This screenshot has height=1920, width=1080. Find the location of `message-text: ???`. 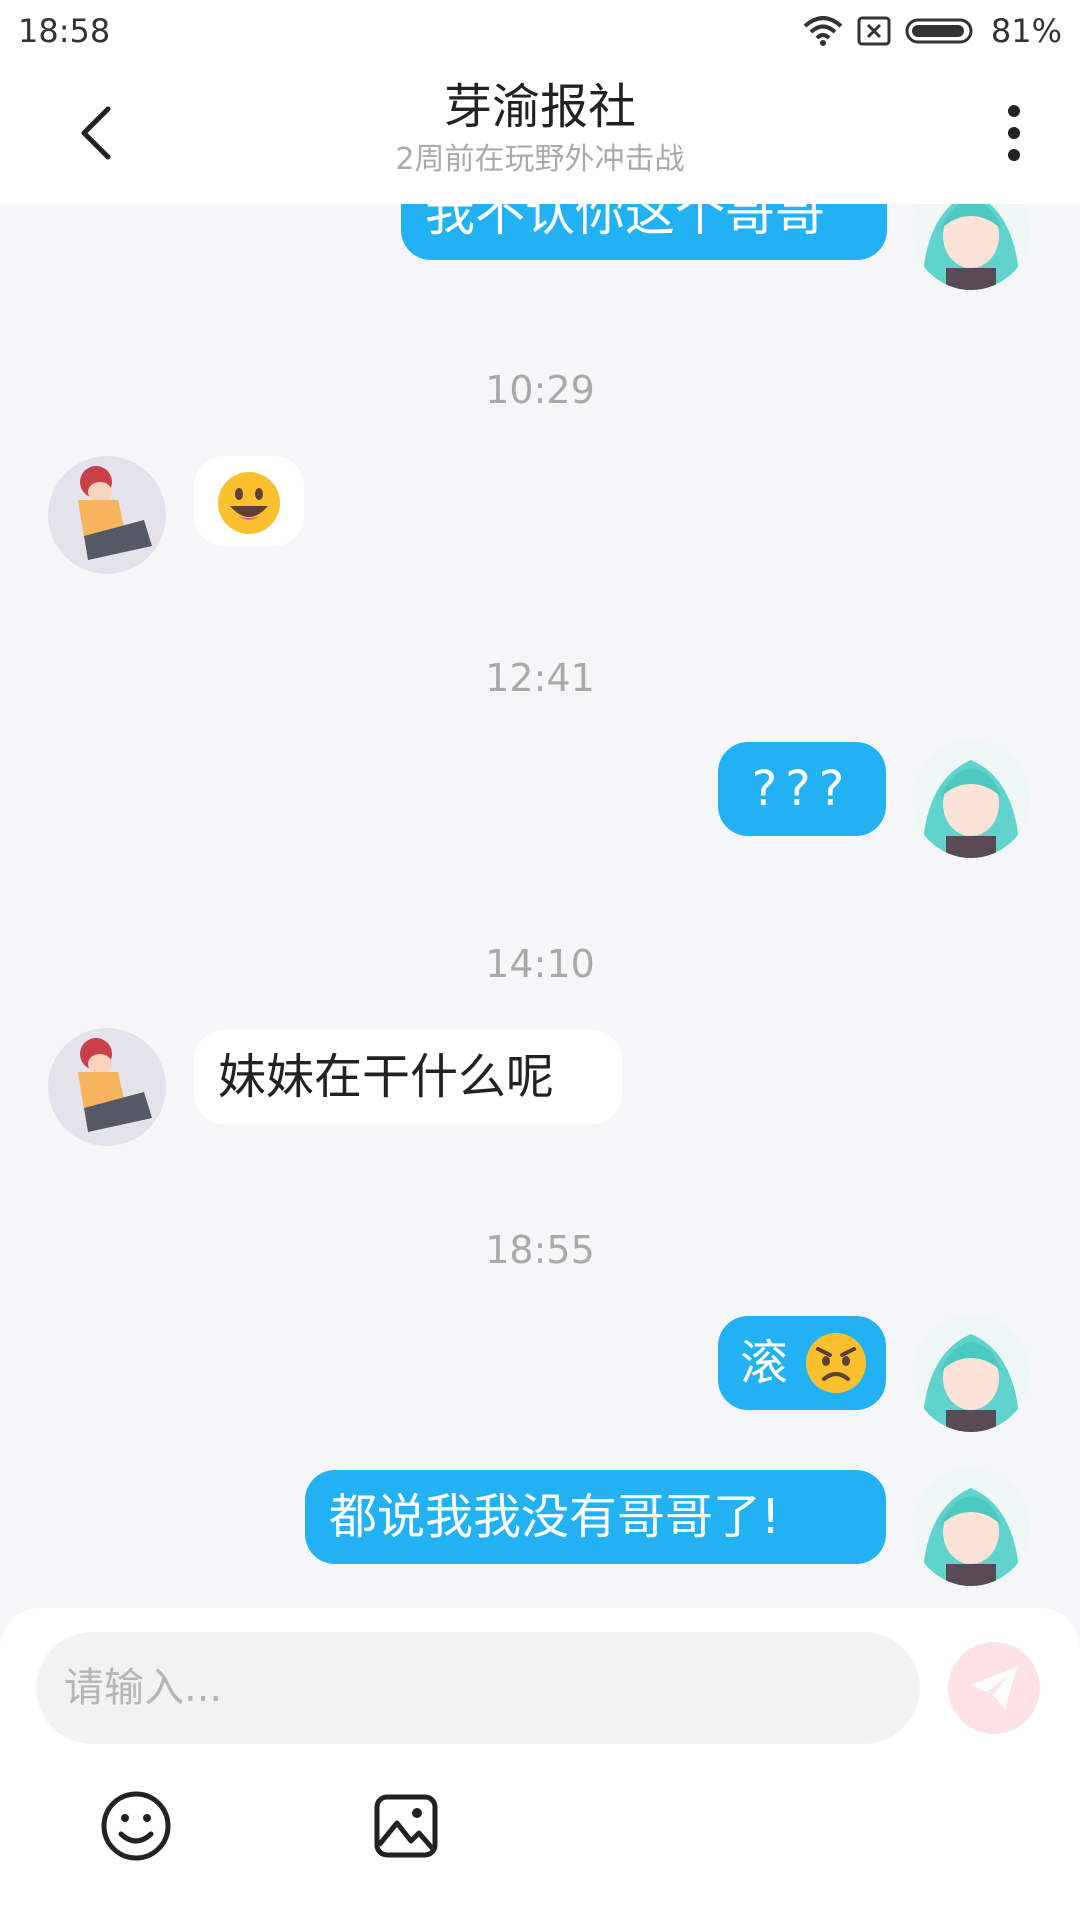

message-text: ??? is located at coordinates (802, 789).